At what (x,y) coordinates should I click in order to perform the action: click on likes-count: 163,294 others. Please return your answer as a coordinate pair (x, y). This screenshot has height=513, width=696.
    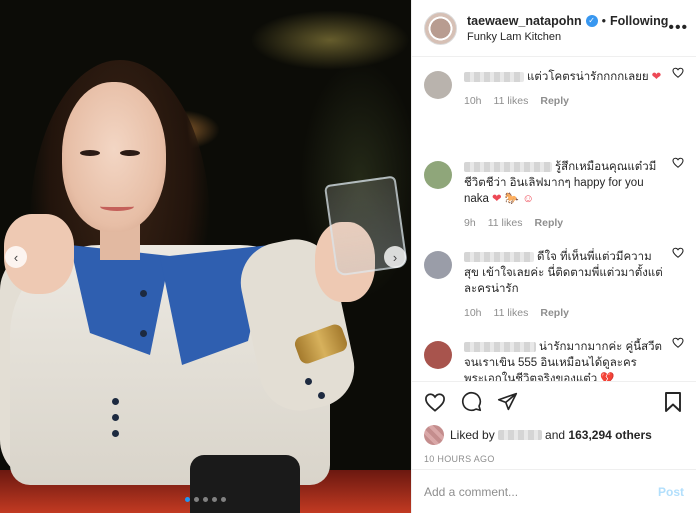
    Looking at the image, I should click on (609, 435).